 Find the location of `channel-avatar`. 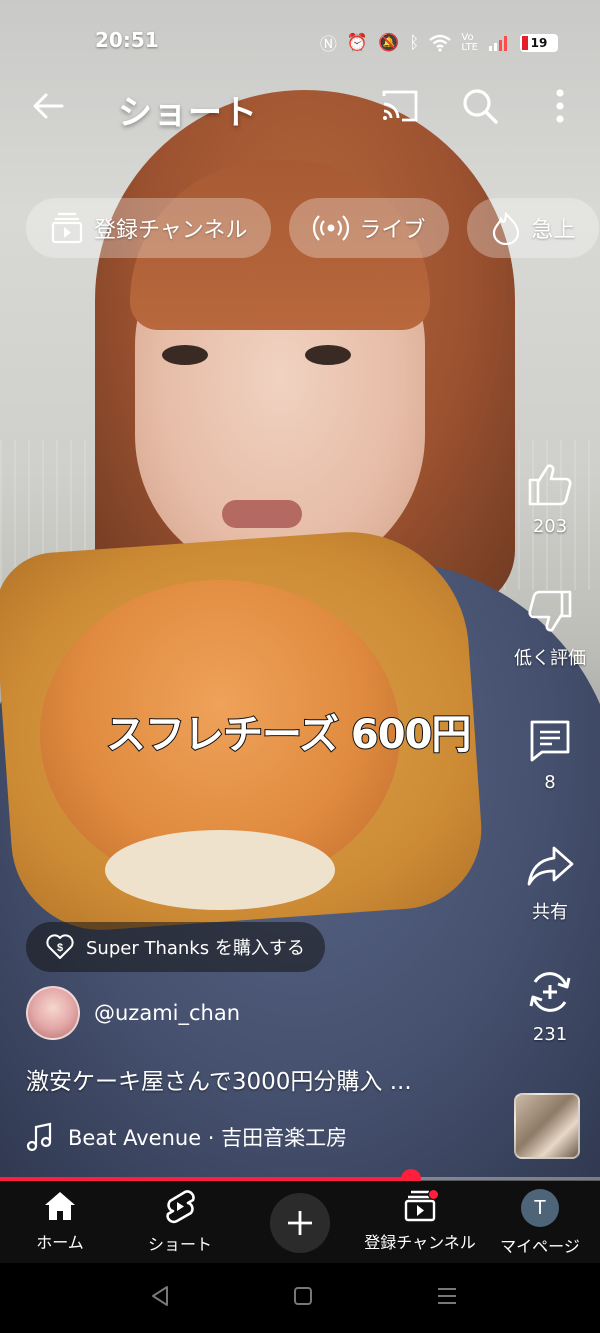

channel-avatar is located at coordinates (53, 1013).